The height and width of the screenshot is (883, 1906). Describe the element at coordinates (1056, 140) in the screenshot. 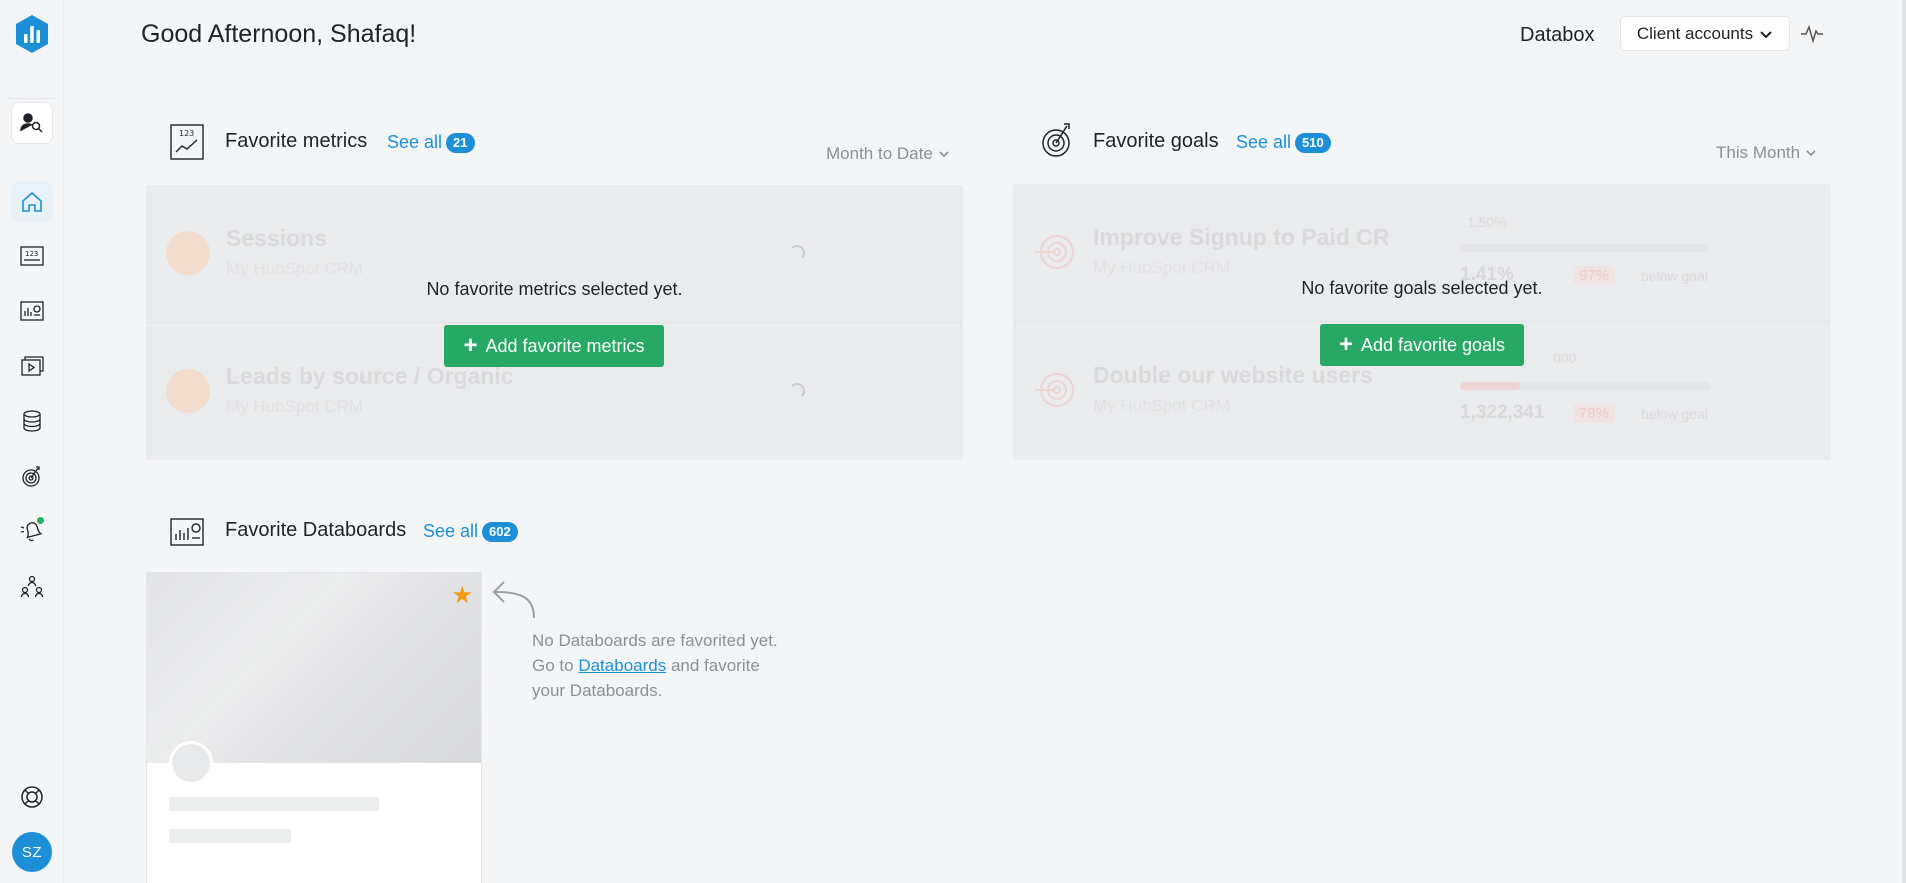

I see `goals-target-icon` at that location.